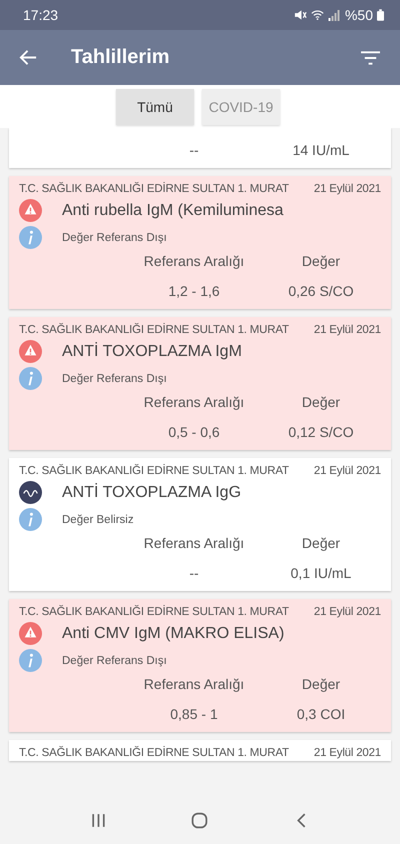  What do you see at coordinates (334, 15) in the screenshot?
I see `signal-icon` at bounding box center [334, 15].